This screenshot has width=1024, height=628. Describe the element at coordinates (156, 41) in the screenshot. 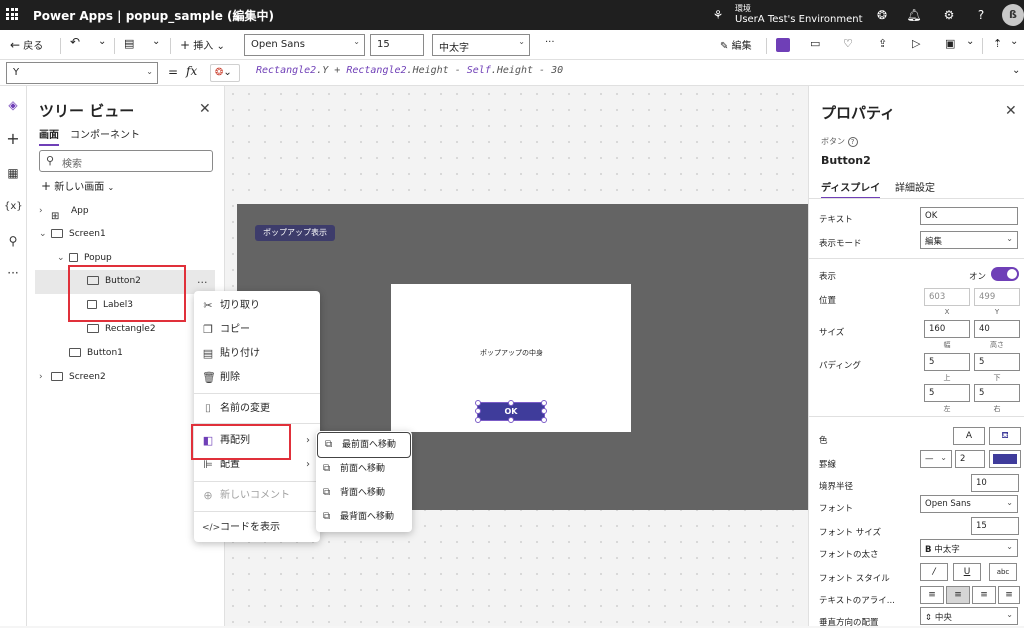

I see `clipboard-chevron-icon: ⌄` at that location.